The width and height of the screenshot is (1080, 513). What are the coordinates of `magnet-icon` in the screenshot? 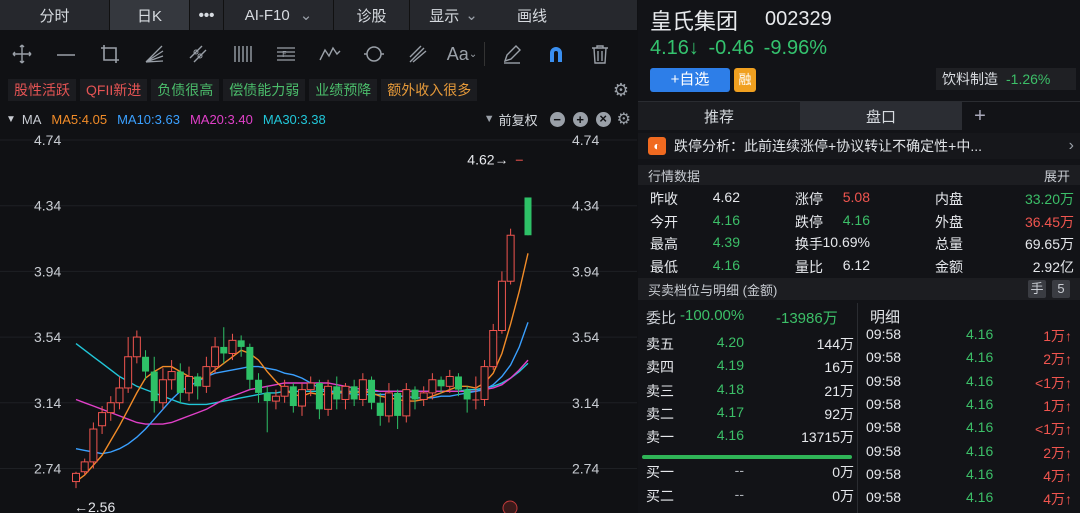 It's located at (556, 54).